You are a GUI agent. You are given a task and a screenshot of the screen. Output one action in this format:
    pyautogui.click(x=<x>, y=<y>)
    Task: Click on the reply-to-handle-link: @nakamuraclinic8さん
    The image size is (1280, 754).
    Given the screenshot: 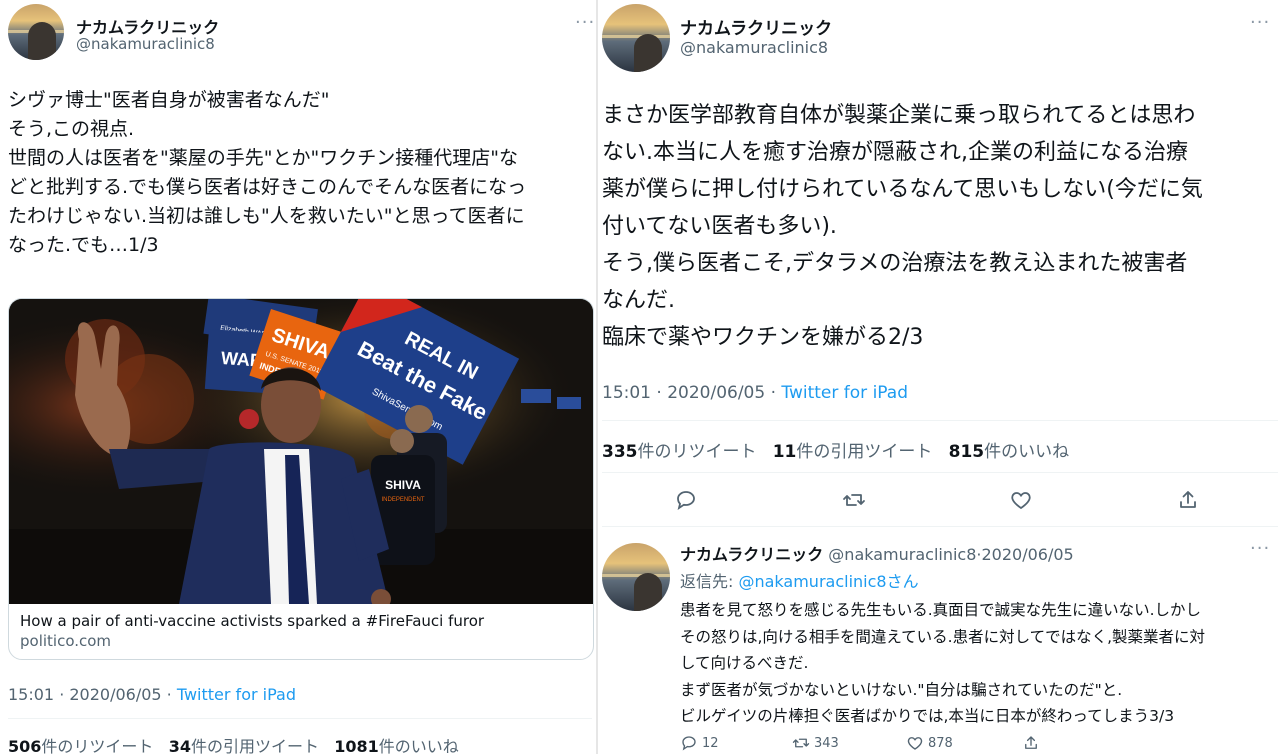 What is the action you would take?
    pyautogui.click(x=828, y=581)
    